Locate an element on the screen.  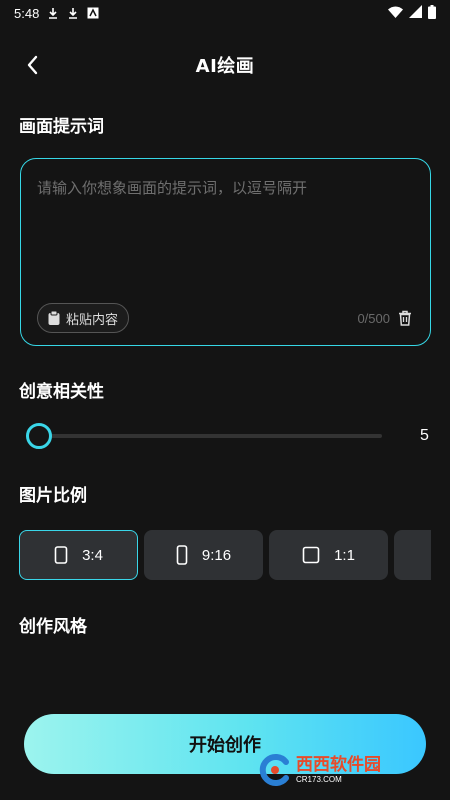
prompt-input is located at coordinates (227, 232).